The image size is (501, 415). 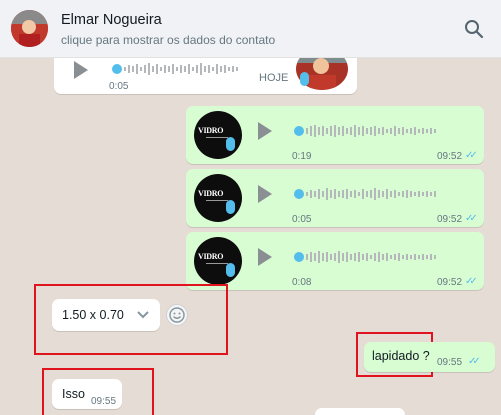 I want to click on outgoing-voice-message: VIDRO 0:05 09:52 ✓✓, so click(x=335, y=198).